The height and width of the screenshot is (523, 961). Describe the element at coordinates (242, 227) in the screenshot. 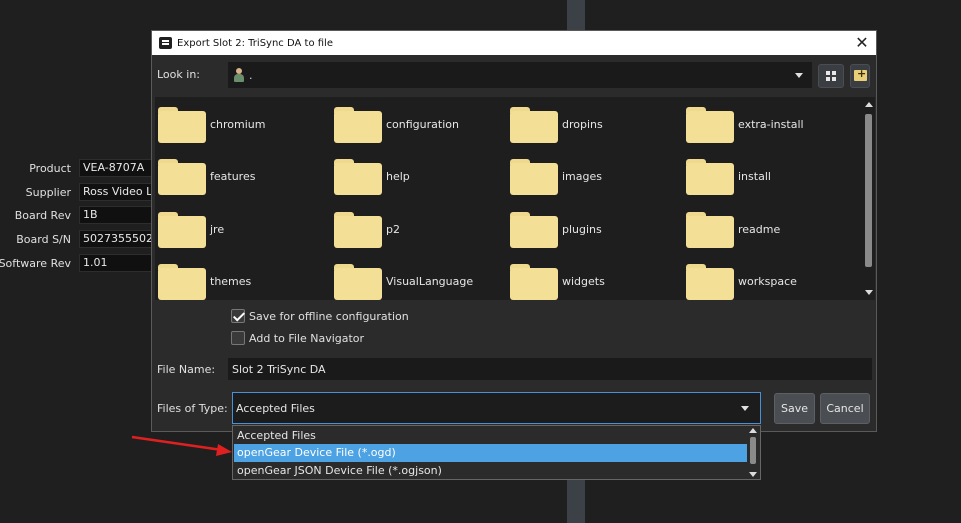

I see `folder-item: jre` at that location.